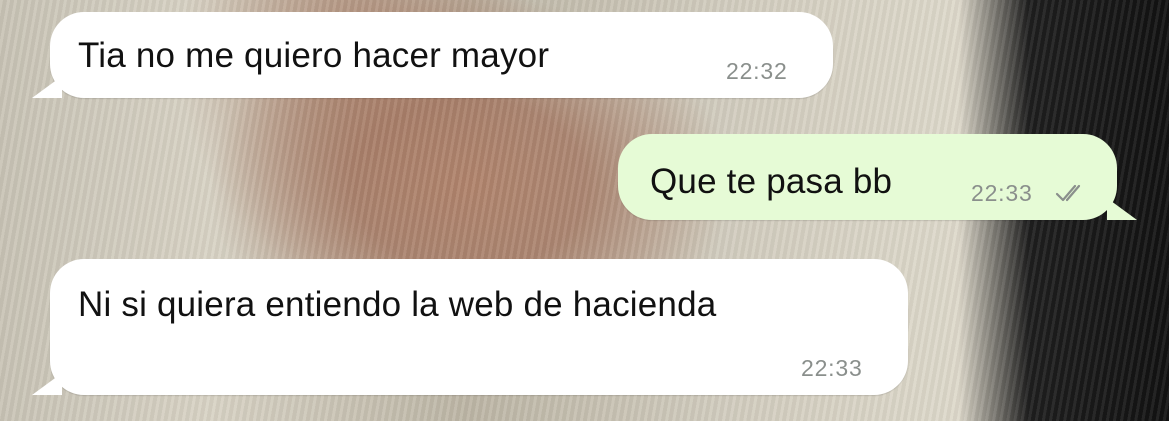  I want to click on message-text: Que te pasa bb, so click(771, 181).